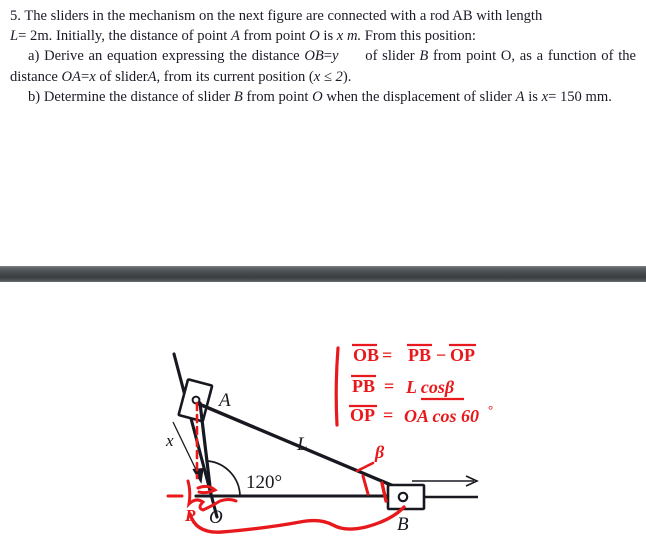 This screenshot has width=646, height=553. I want to click on part-b-unit: mm., so click(598, 96).